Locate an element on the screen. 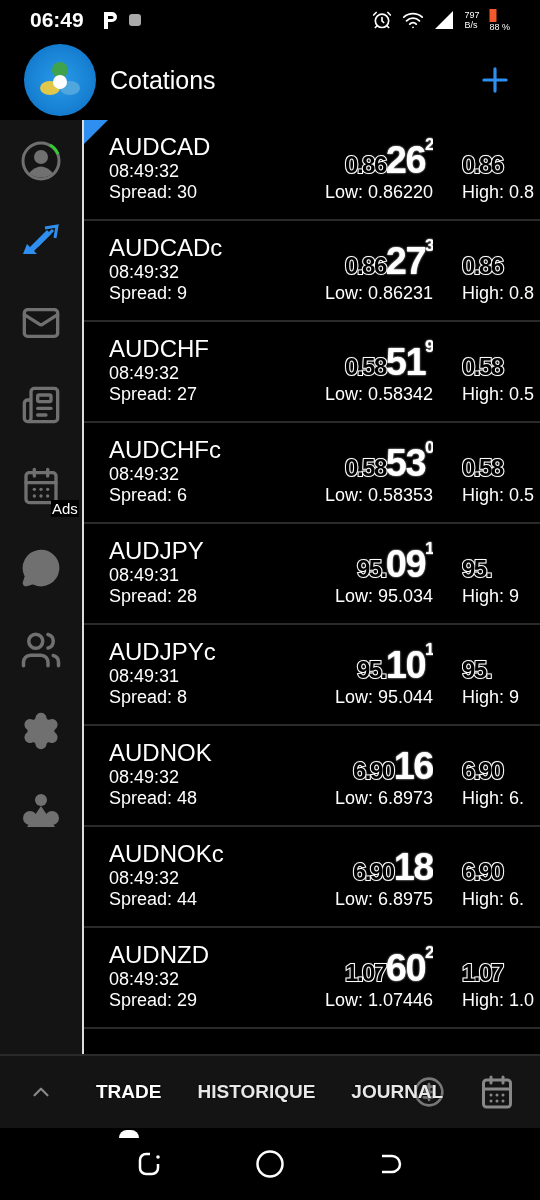 The width and height of the screenshot is (540, 1200). low-price: Low: 0.86231 is located at coordinates (378, 293).